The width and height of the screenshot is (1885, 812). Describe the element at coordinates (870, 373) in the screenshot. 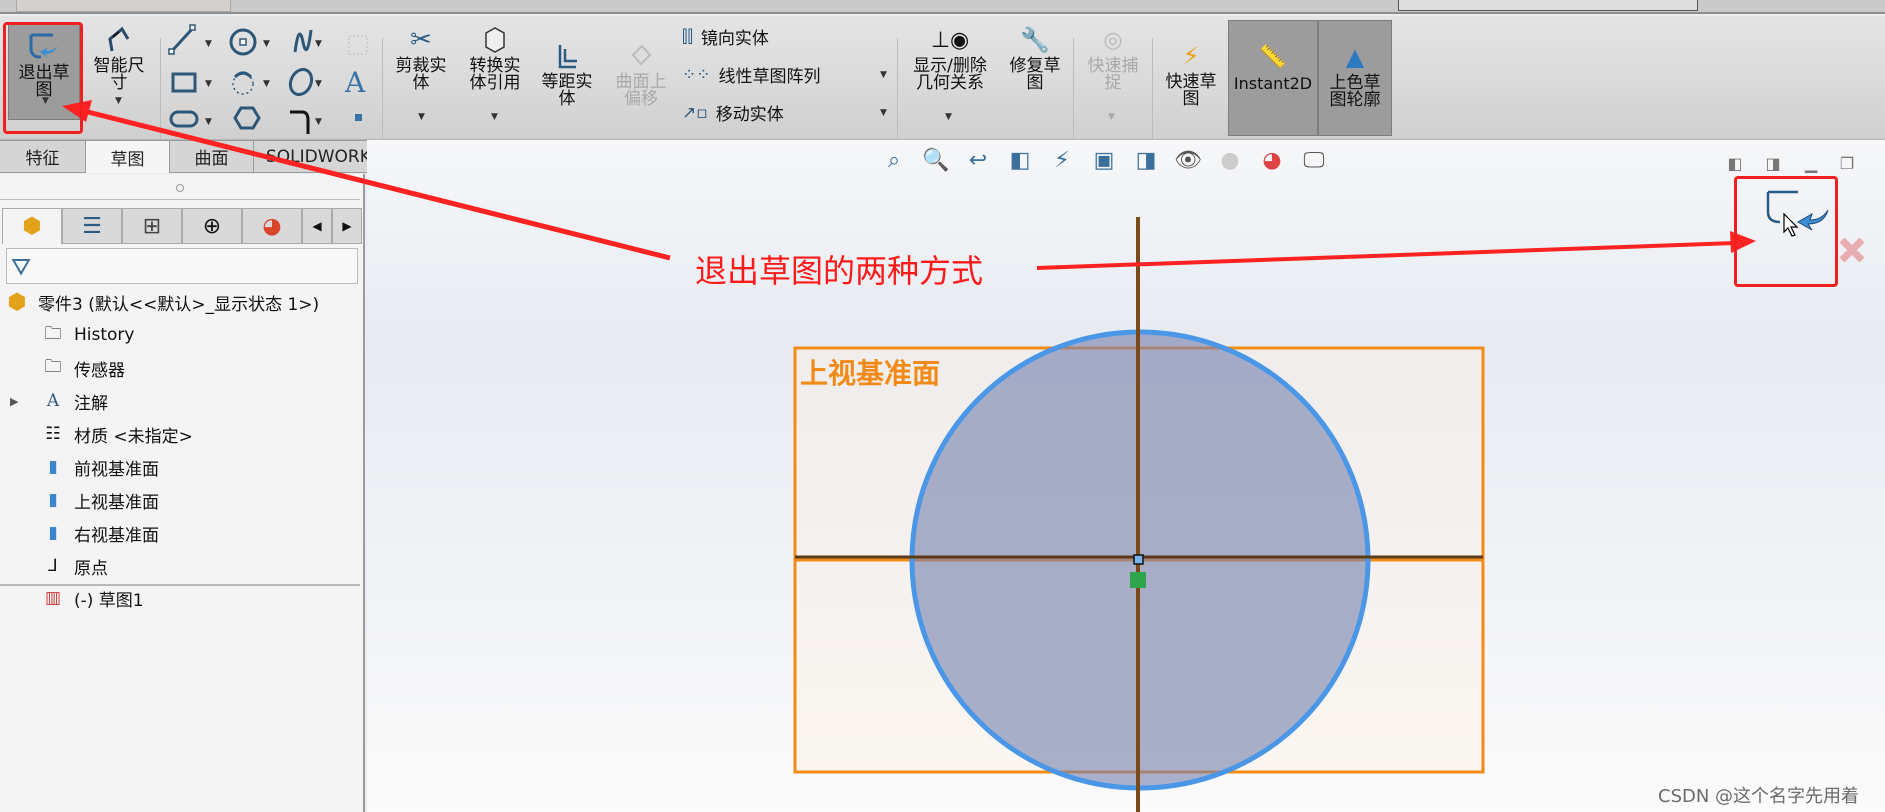

I see `plane-label: 上视基准面` at that location.